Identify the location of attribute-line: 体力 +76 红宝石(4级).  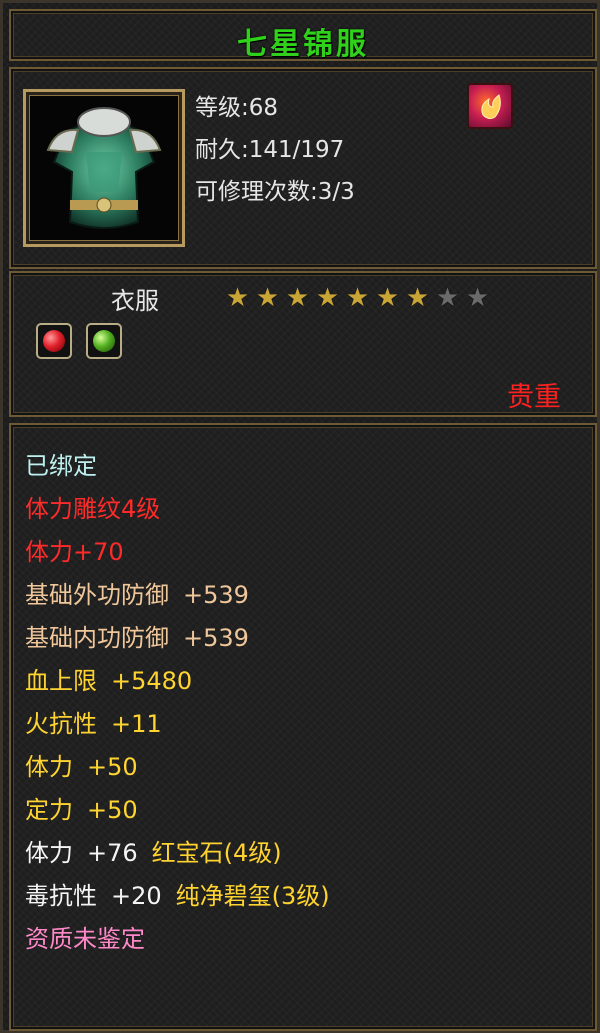
(184, 853).